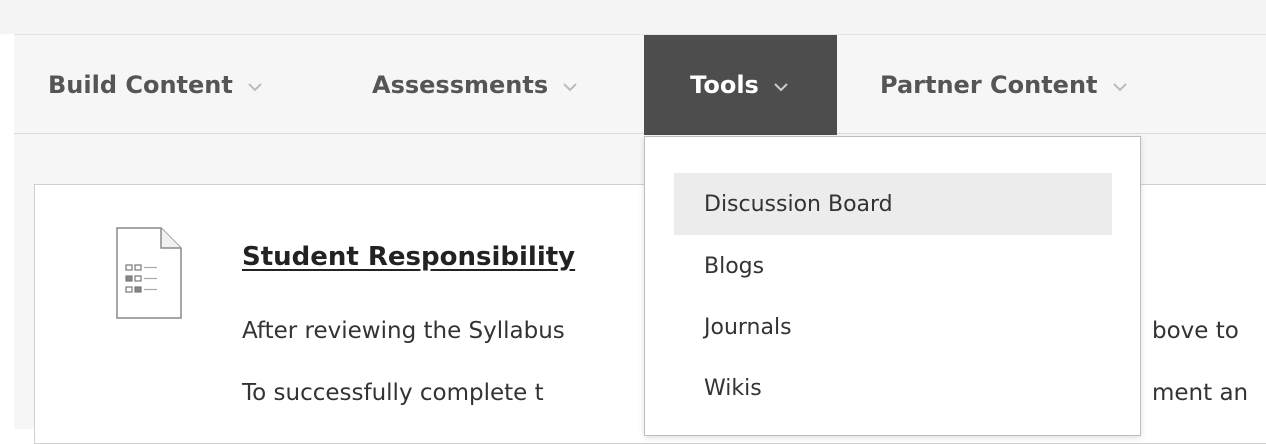  Describe the element at coordinates (893, 204) in the screenshot. I see `menu-item-discussion-board: Discussion Board` at that location.